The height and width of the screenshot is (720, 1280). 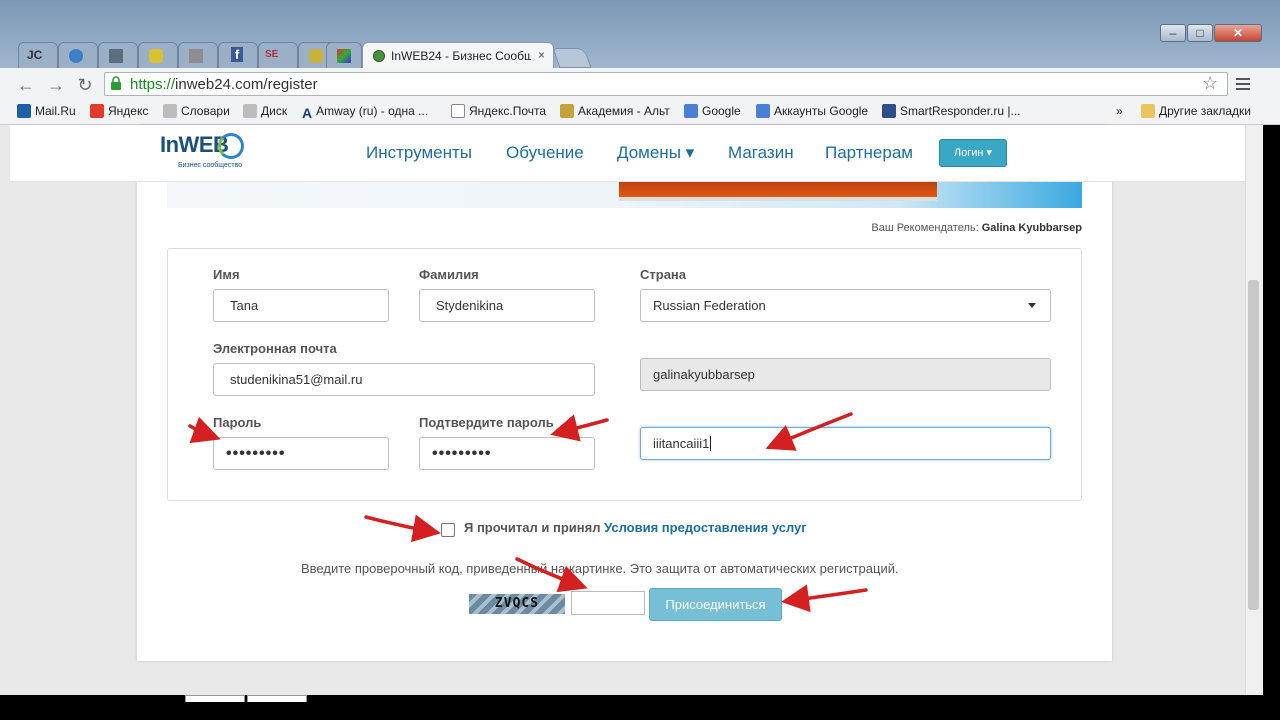 I want to click on bookmark-item: Диск, so click(x=265, y=111).